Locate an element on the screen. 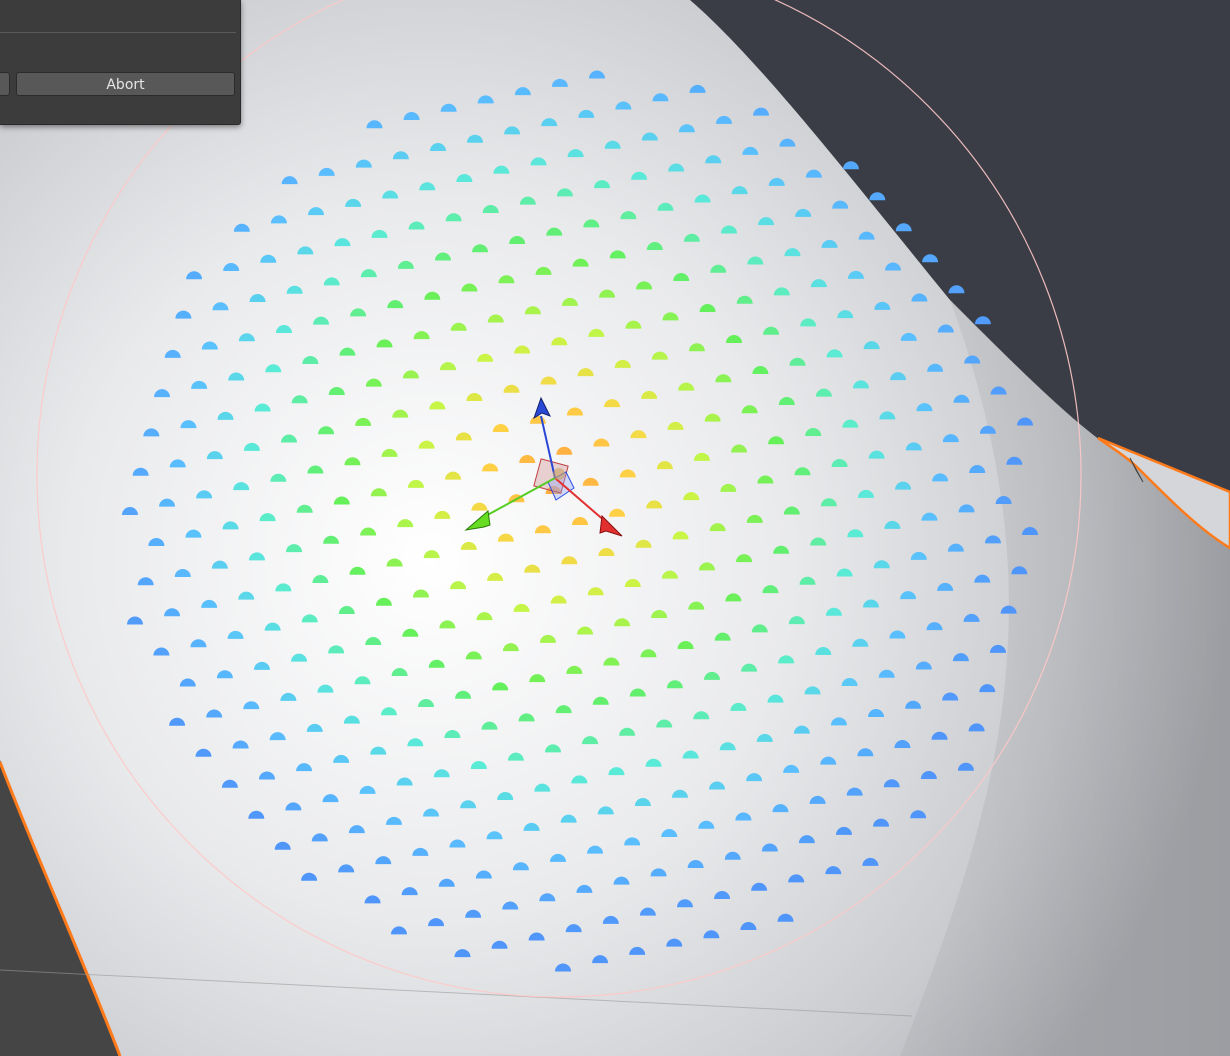 The height and width of the screenshot is (1056, 1230). abort-button: Abort is located at coordinates (125, 84).